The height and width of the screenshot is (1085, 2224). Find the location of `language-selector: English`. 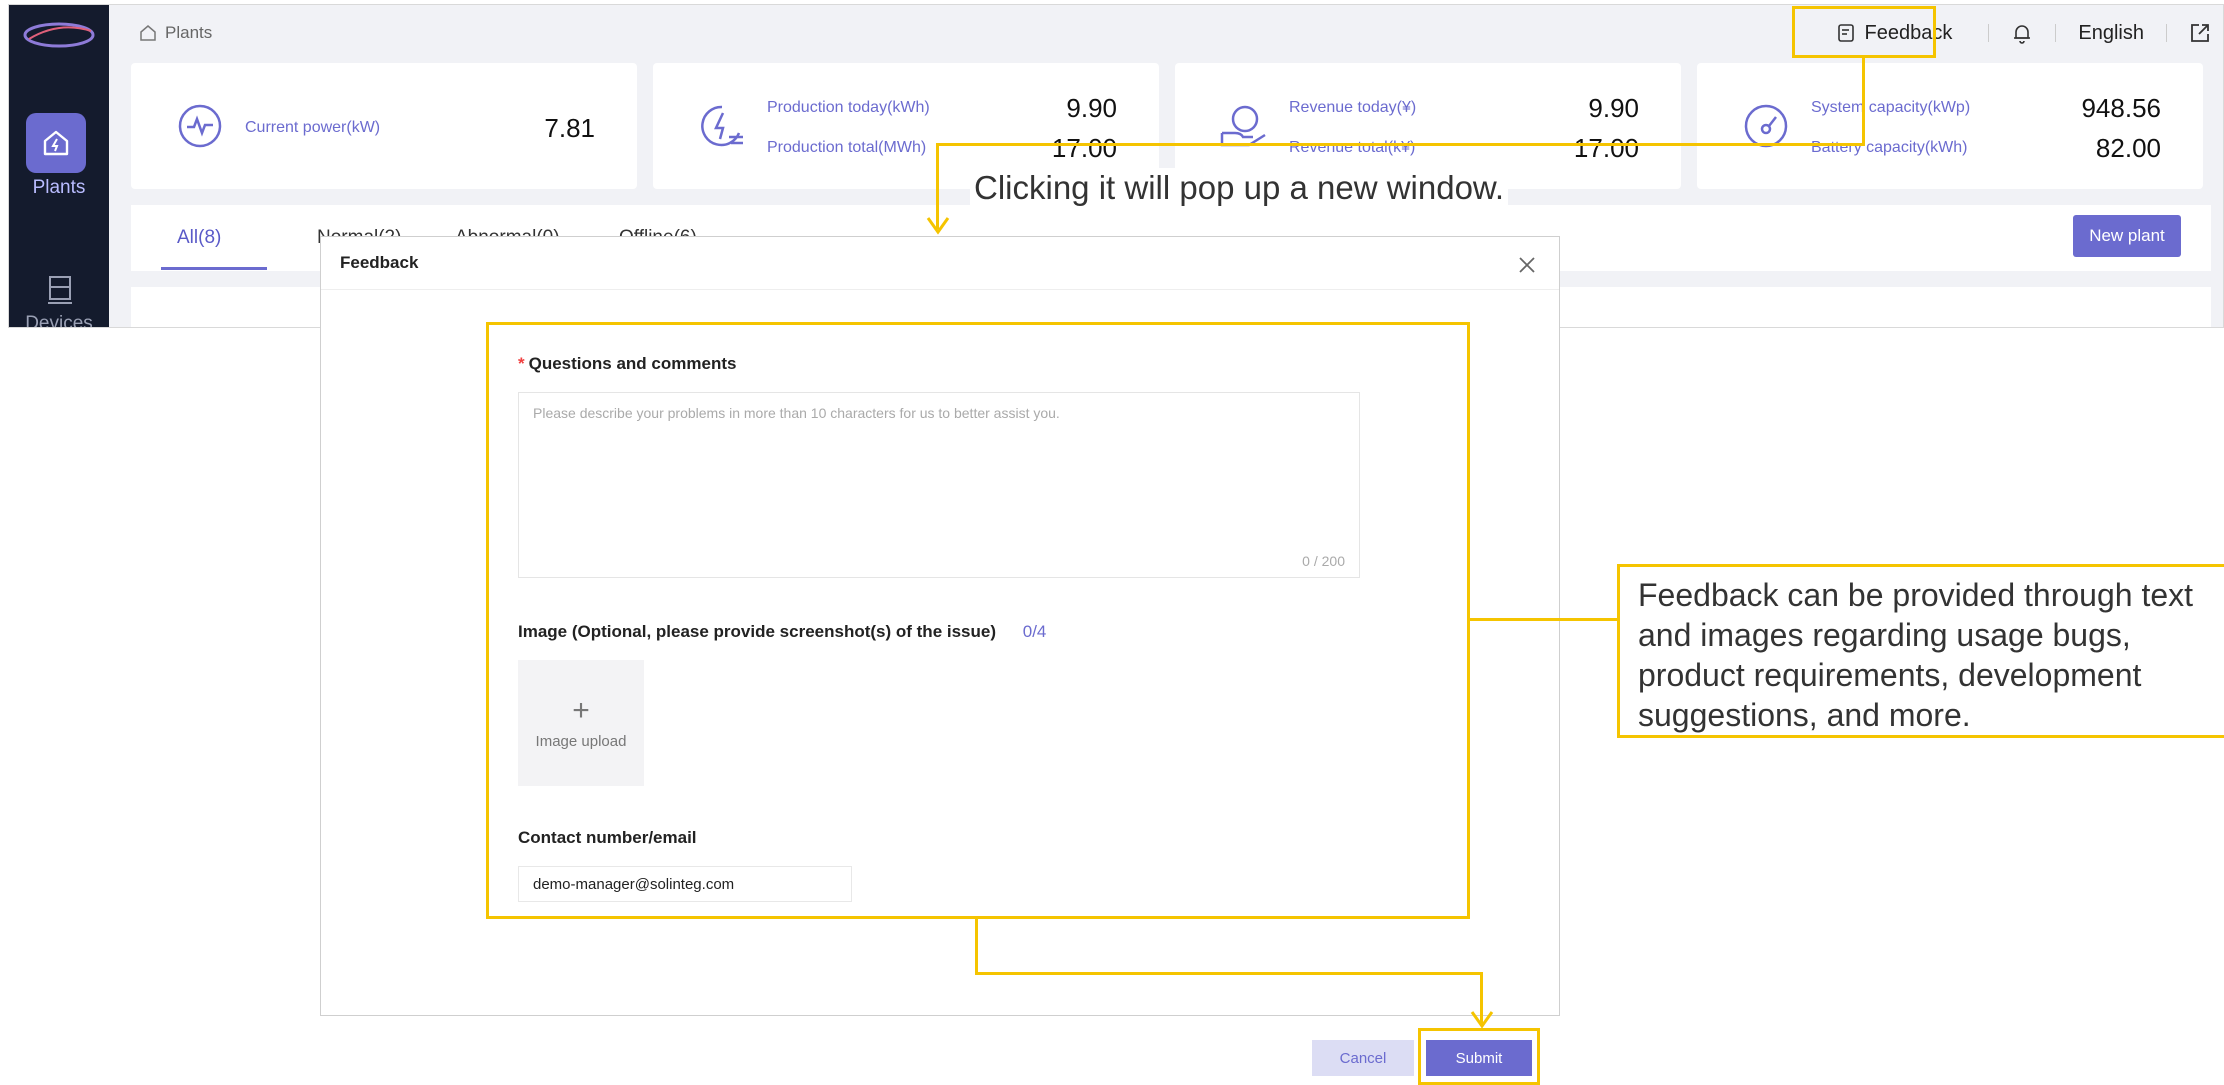

language-selector: English is located at coordinates (2111, 33).